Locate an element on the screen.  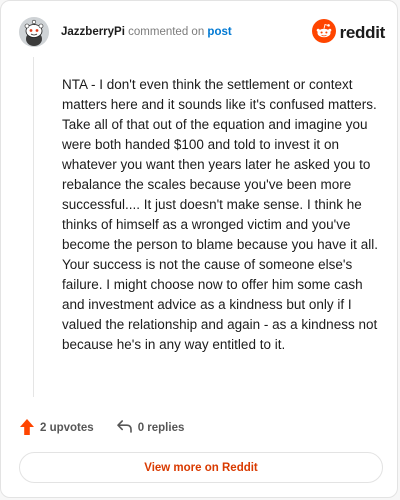
comment-actions: 2 upvotes 0 replies is located at coordinates (101, 428).